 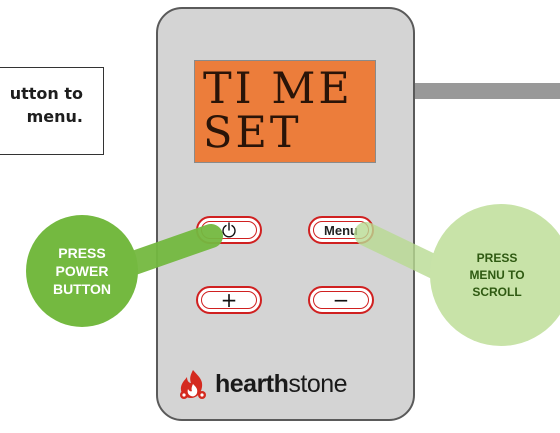 I want to click on instruction-line-1: utton to, so click(x=46, y=93).